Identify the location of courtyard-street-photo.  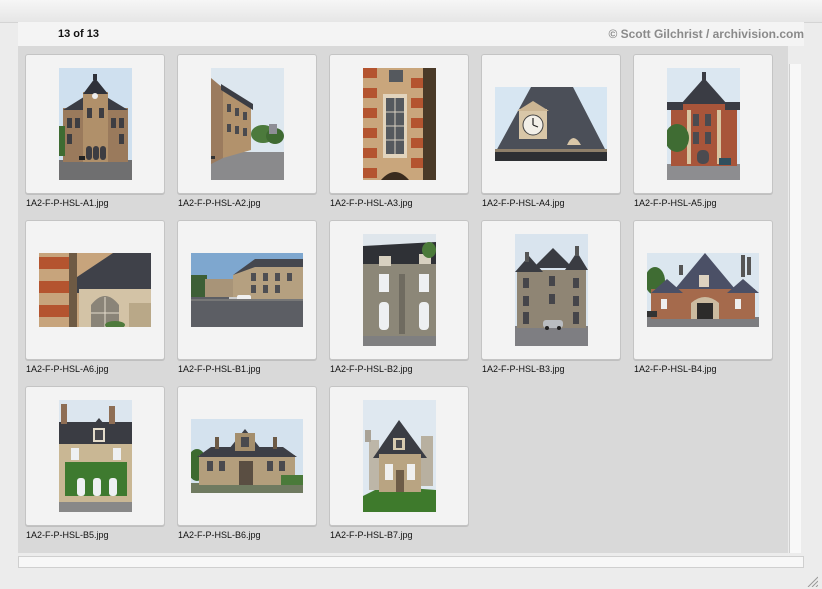
(247, 290).